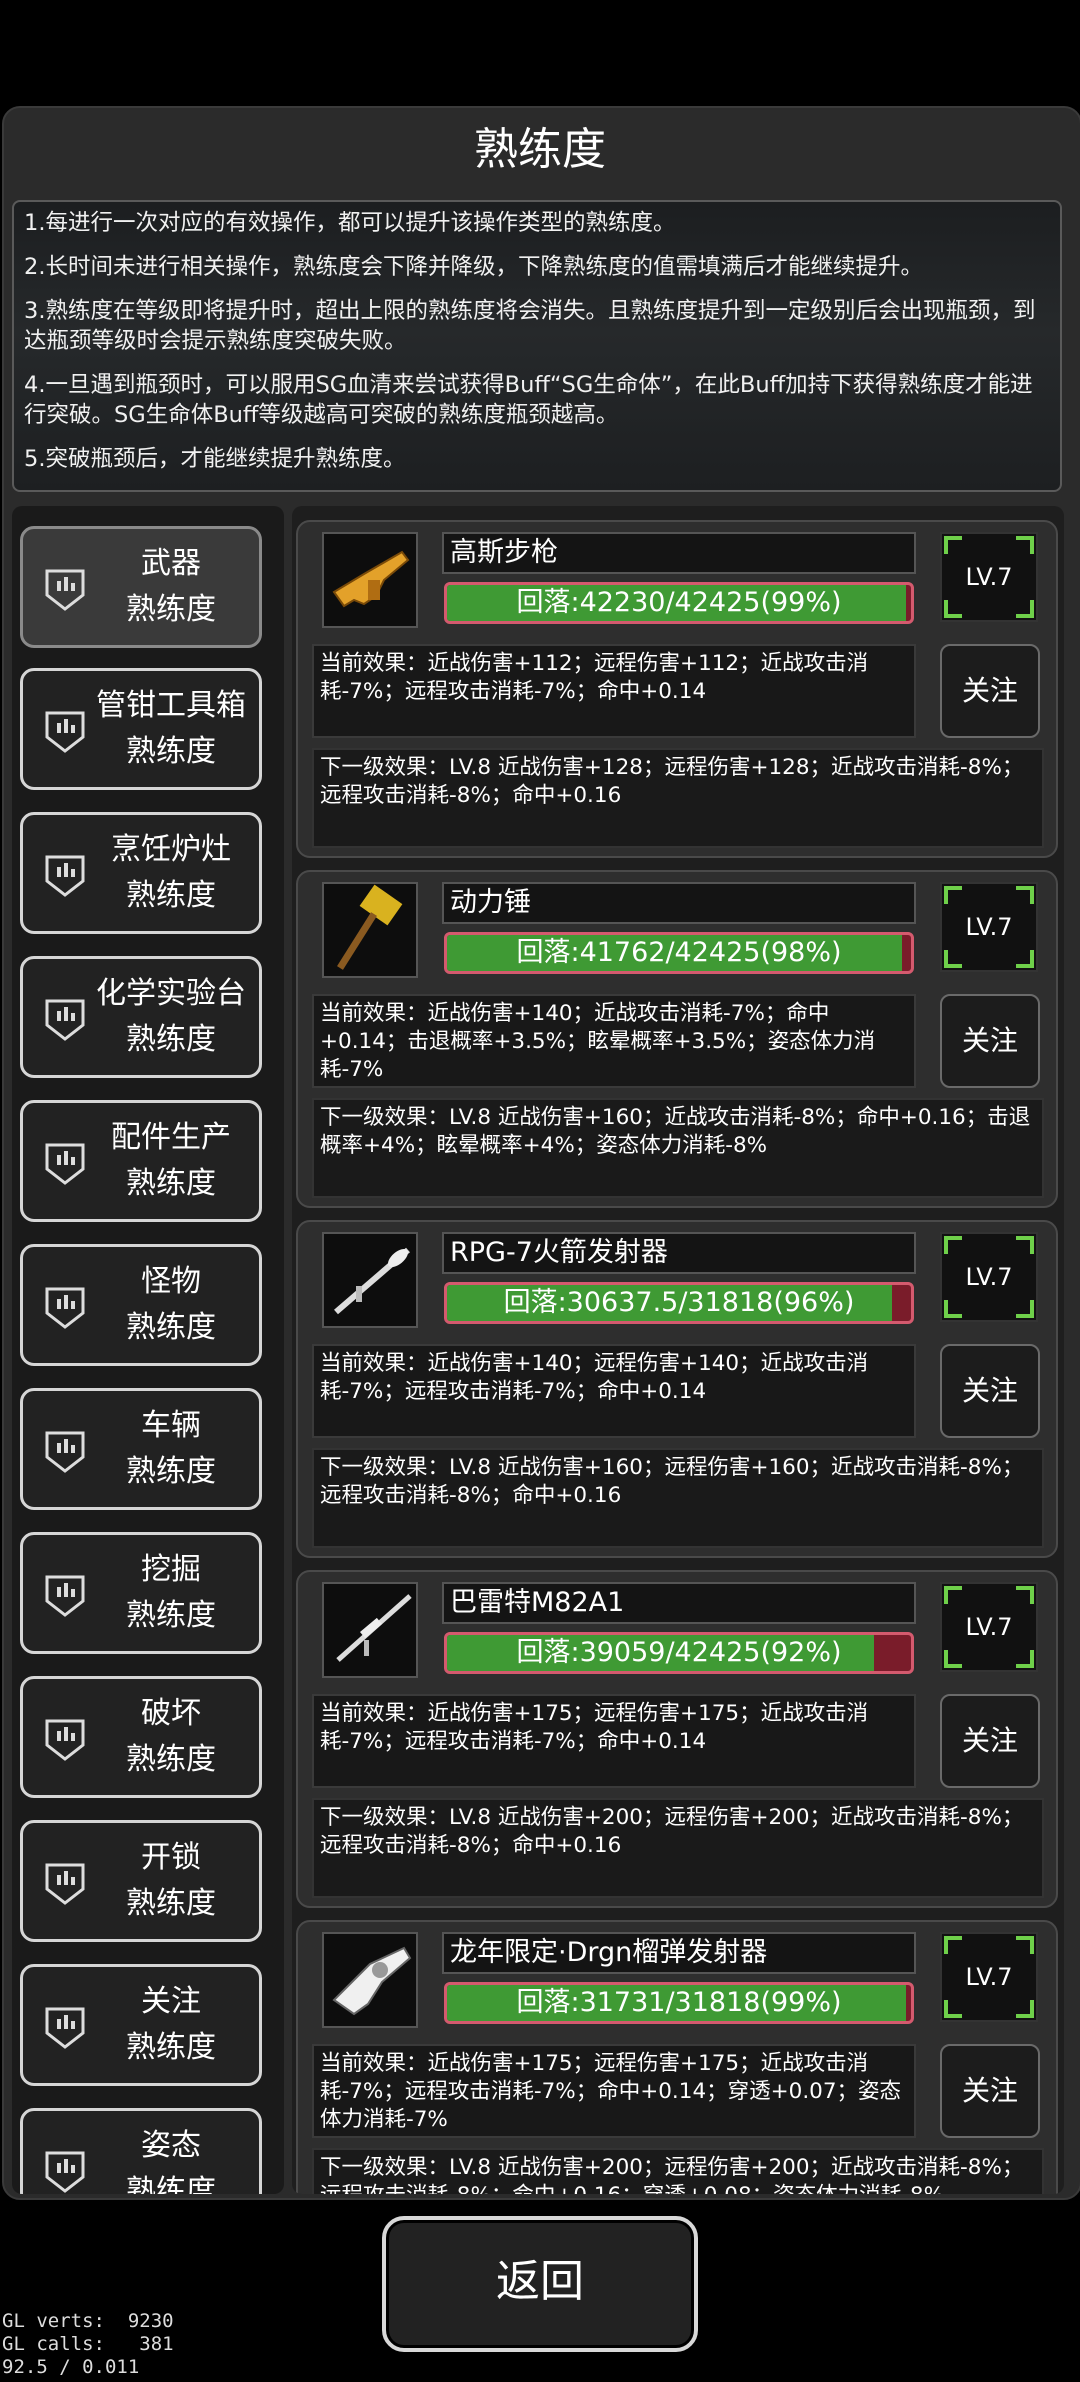 This screenshot has width=1080, height=2382. Describe the element at coordinates (540, 2284) in the screenshot. I see `back-button: 返回` at that location.